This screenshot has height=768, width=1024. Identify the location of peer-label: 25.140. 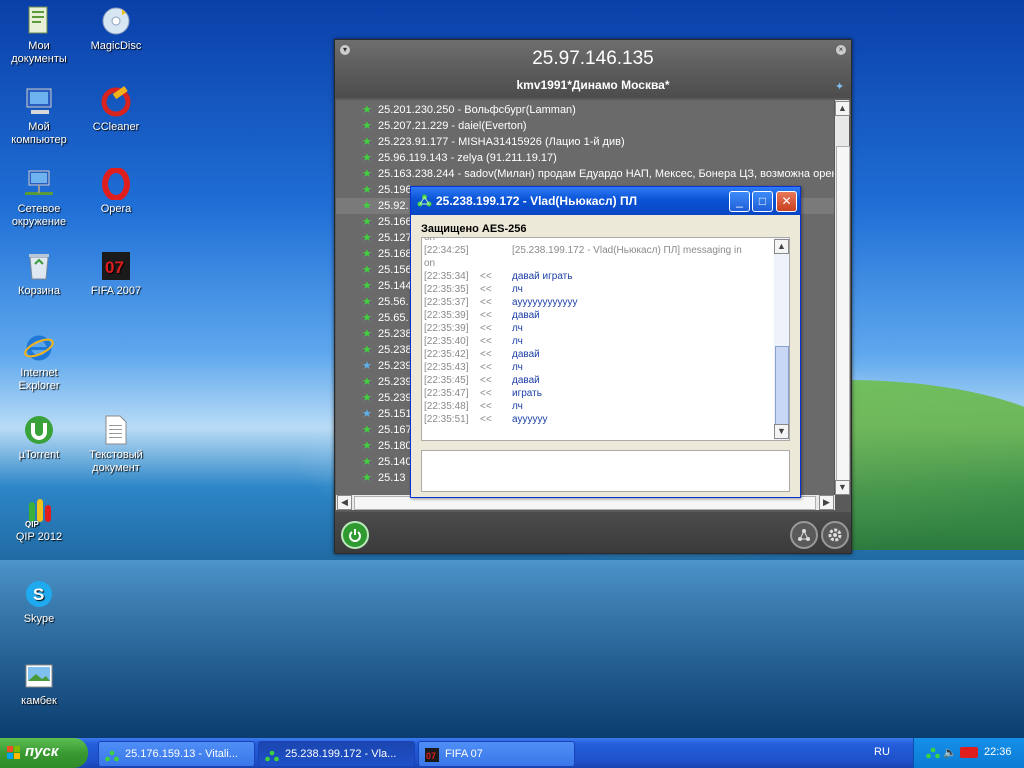
(395, 462).